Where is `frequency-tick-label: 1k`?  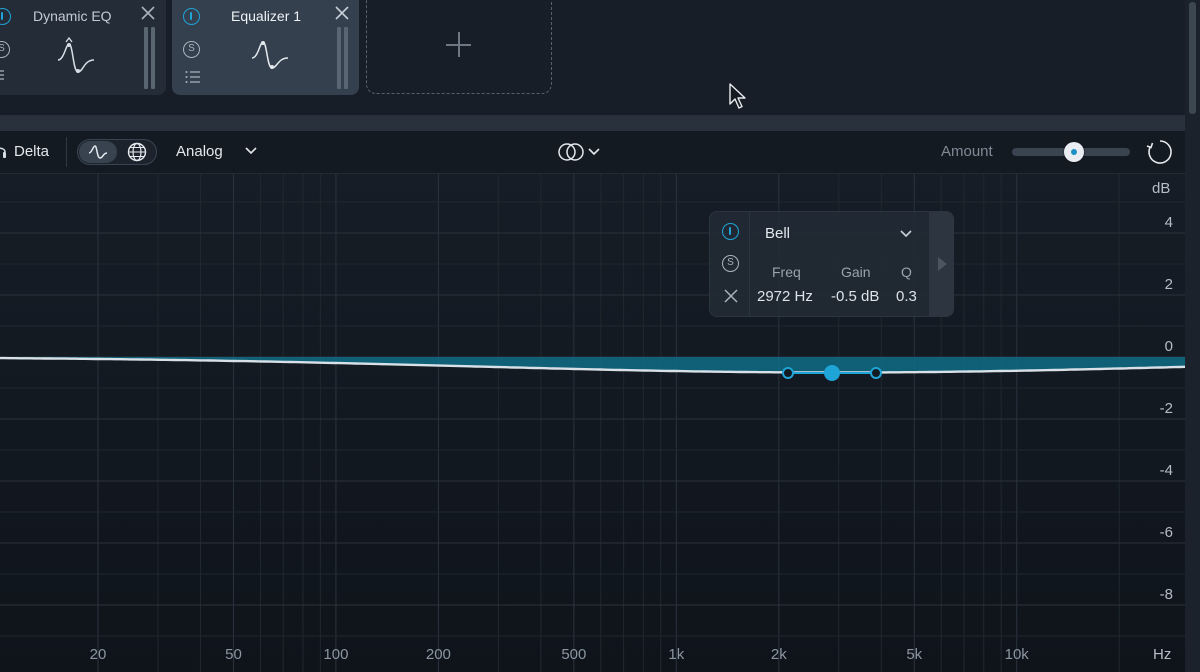
frequency-tick-label: 1k is located at coordinates (676, 654).